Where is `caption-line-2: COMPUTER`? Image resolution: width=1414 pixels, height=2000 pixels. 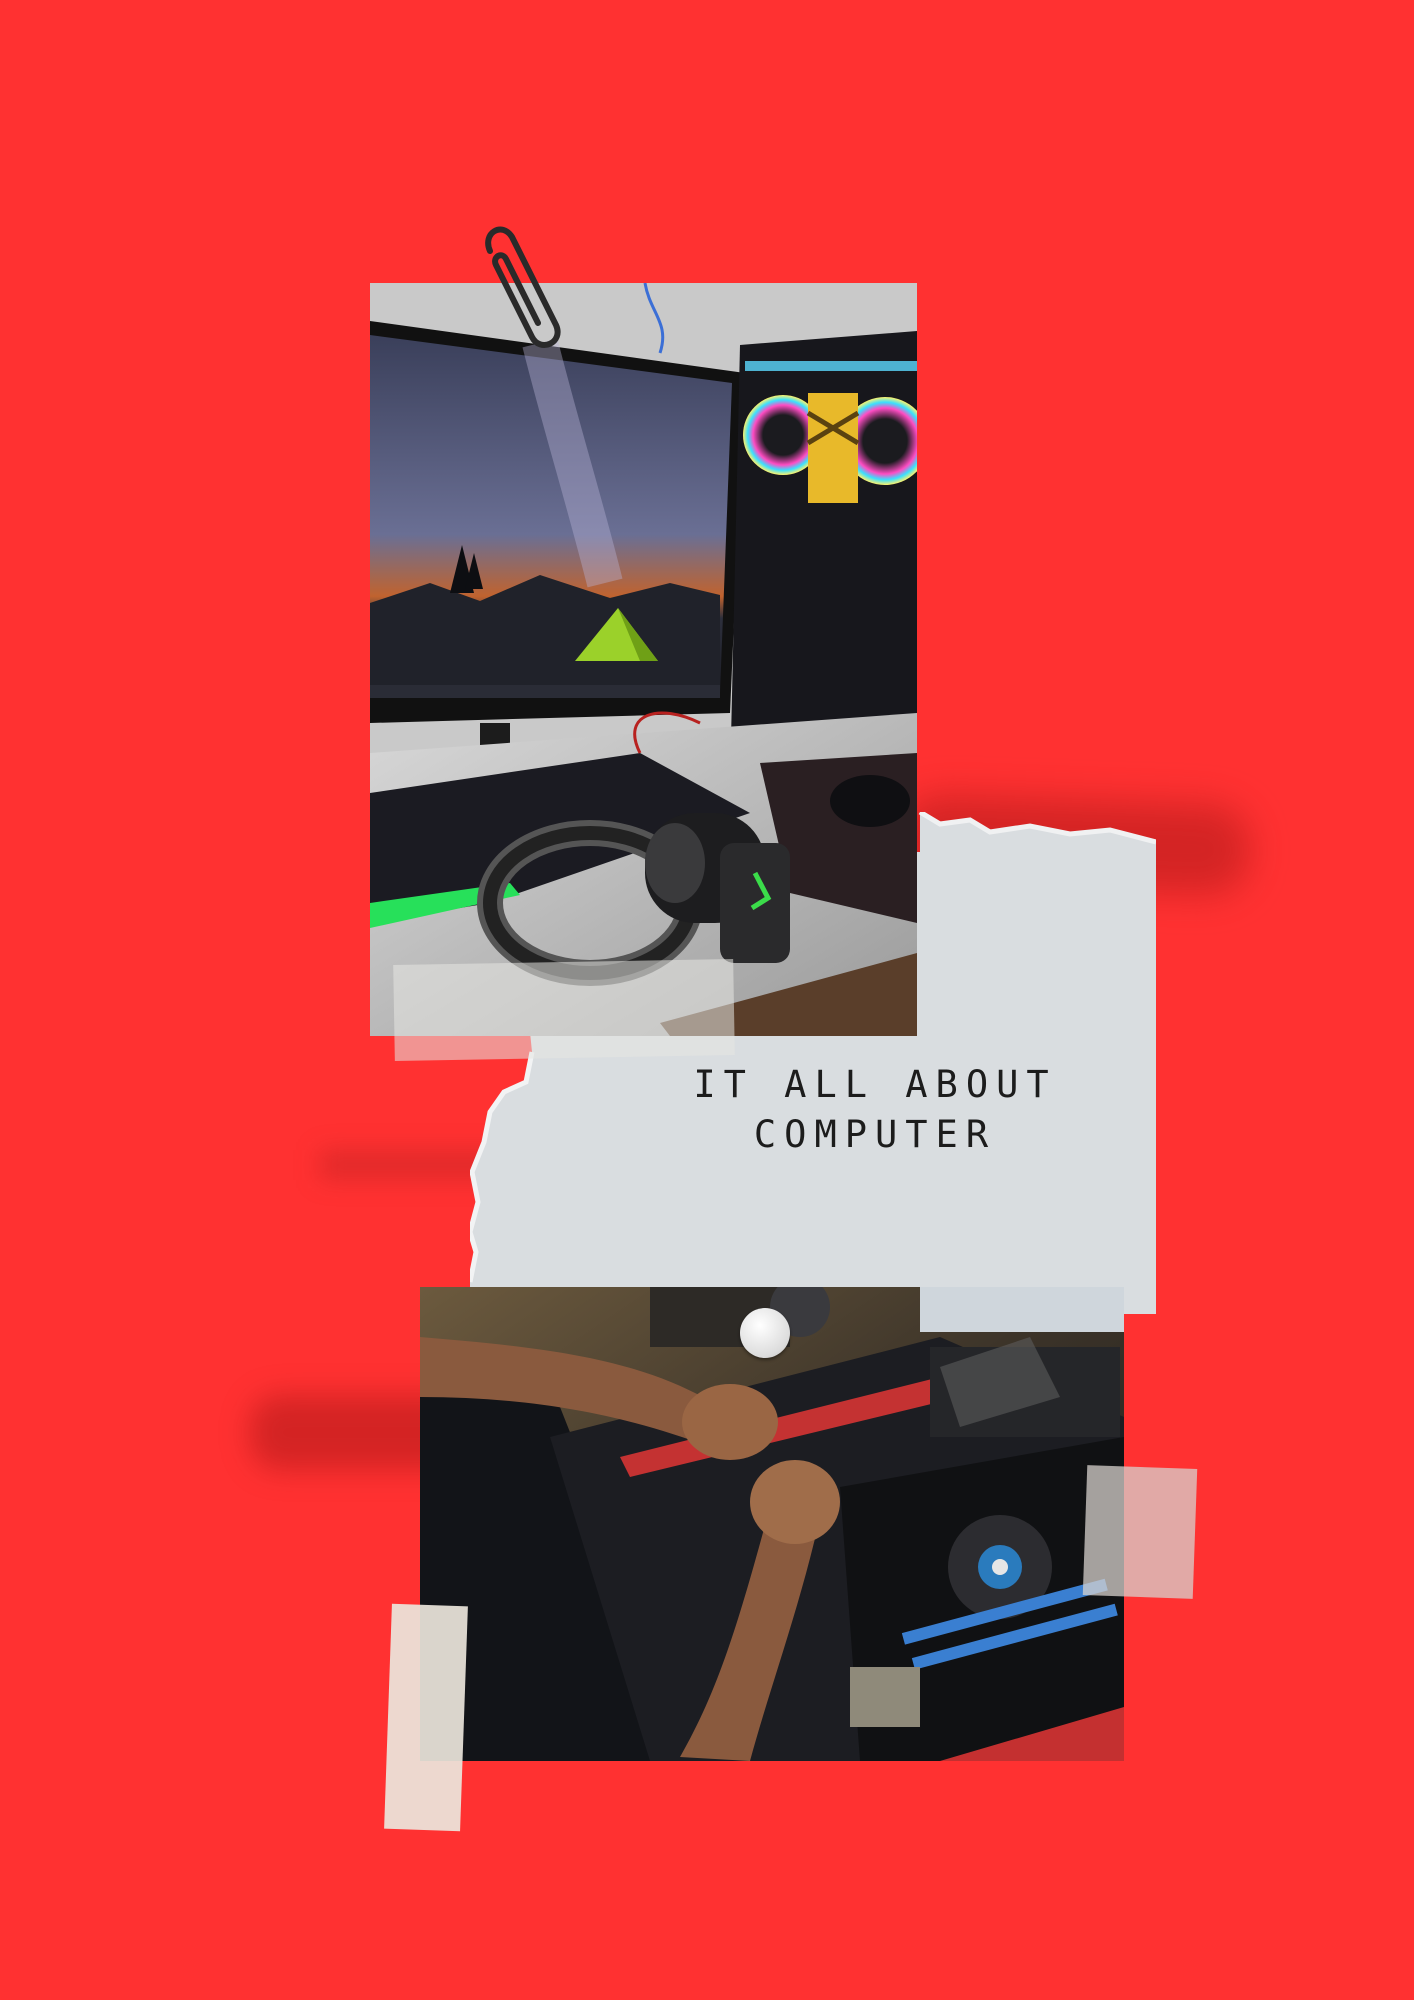
caption-line-2: COMPUTER is located at coordinates (875, 1134).